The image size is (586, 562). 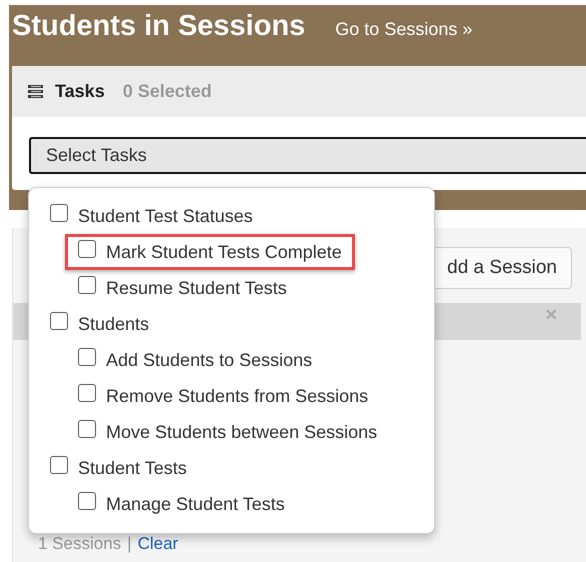 I want to click on tasks-title: Tasks, so click(x=80, y=91).